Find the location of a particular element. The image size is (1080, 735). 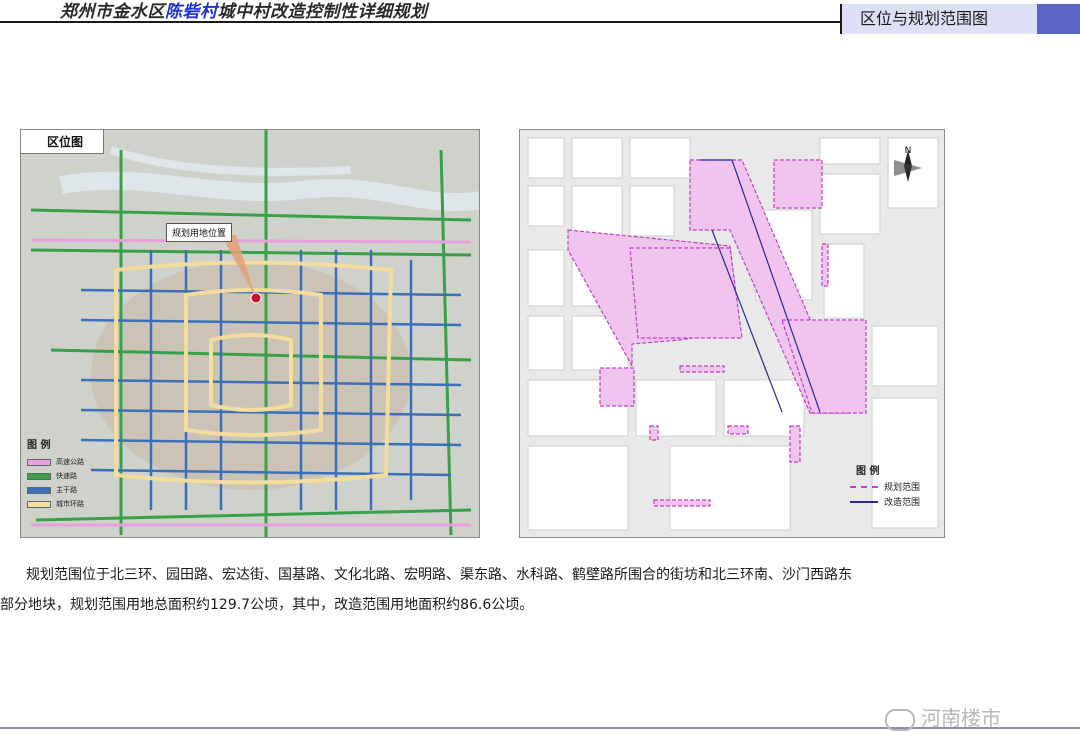

section-tag-accent is located at coordinates (1058, 19).